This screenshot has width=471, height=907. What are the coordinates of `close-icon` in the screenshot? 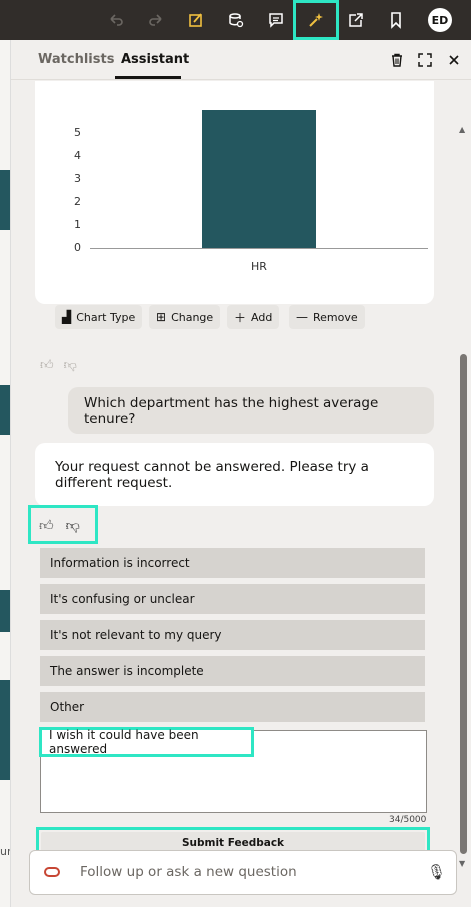 It's located at (454, 60).